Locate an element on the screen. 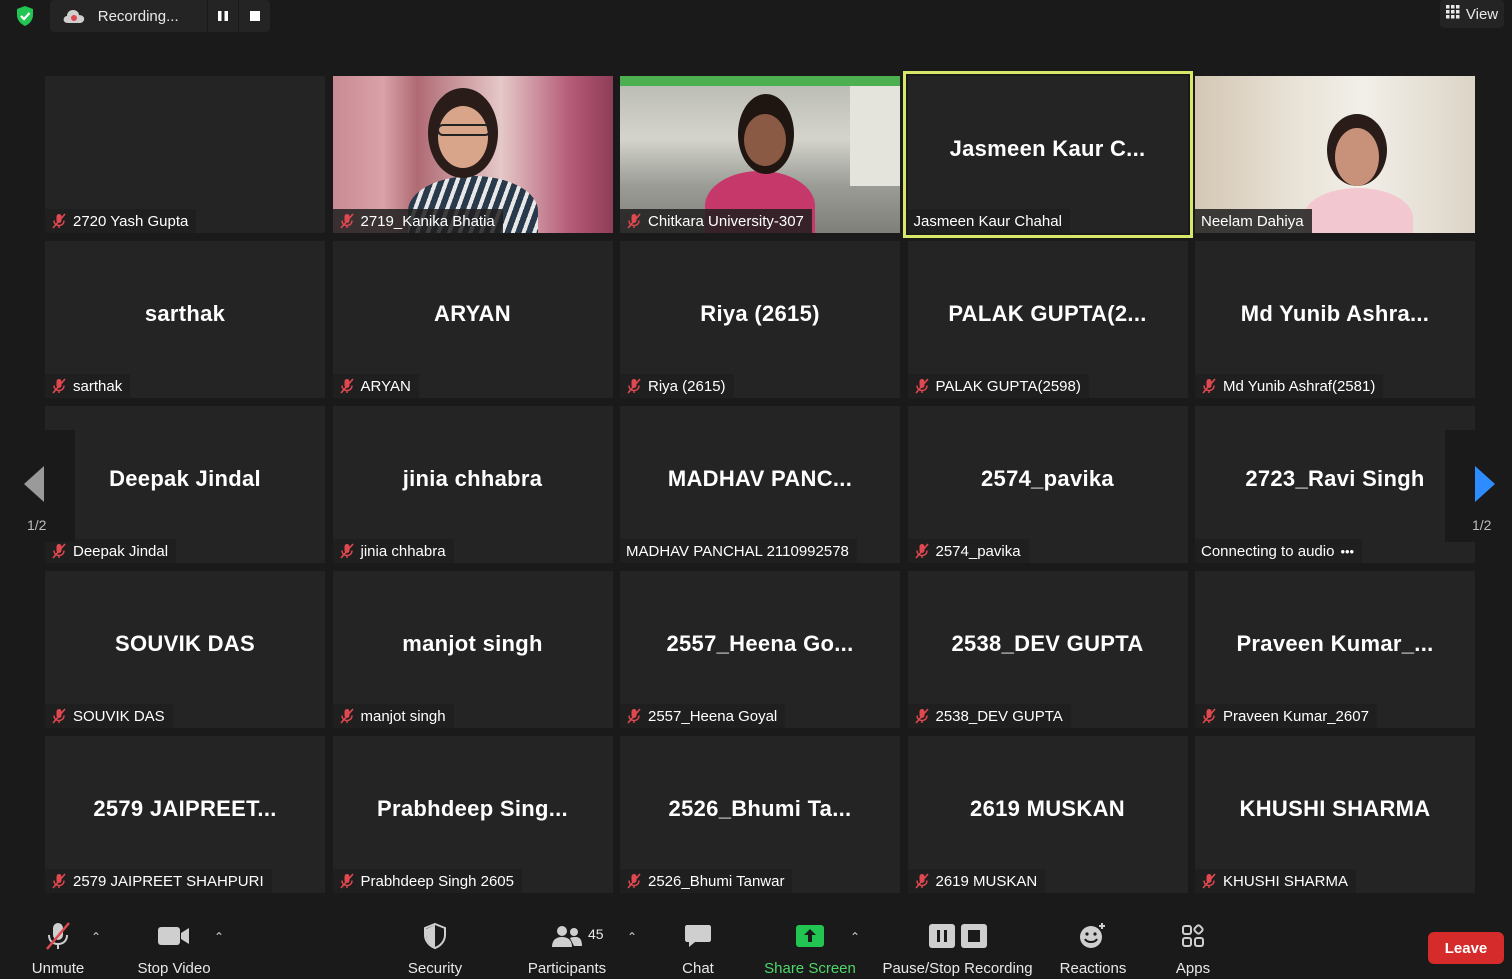 The width and height of the screenshot is (1512, 979). previous-page-button: 1/2 is located at coordinates (37, 486).